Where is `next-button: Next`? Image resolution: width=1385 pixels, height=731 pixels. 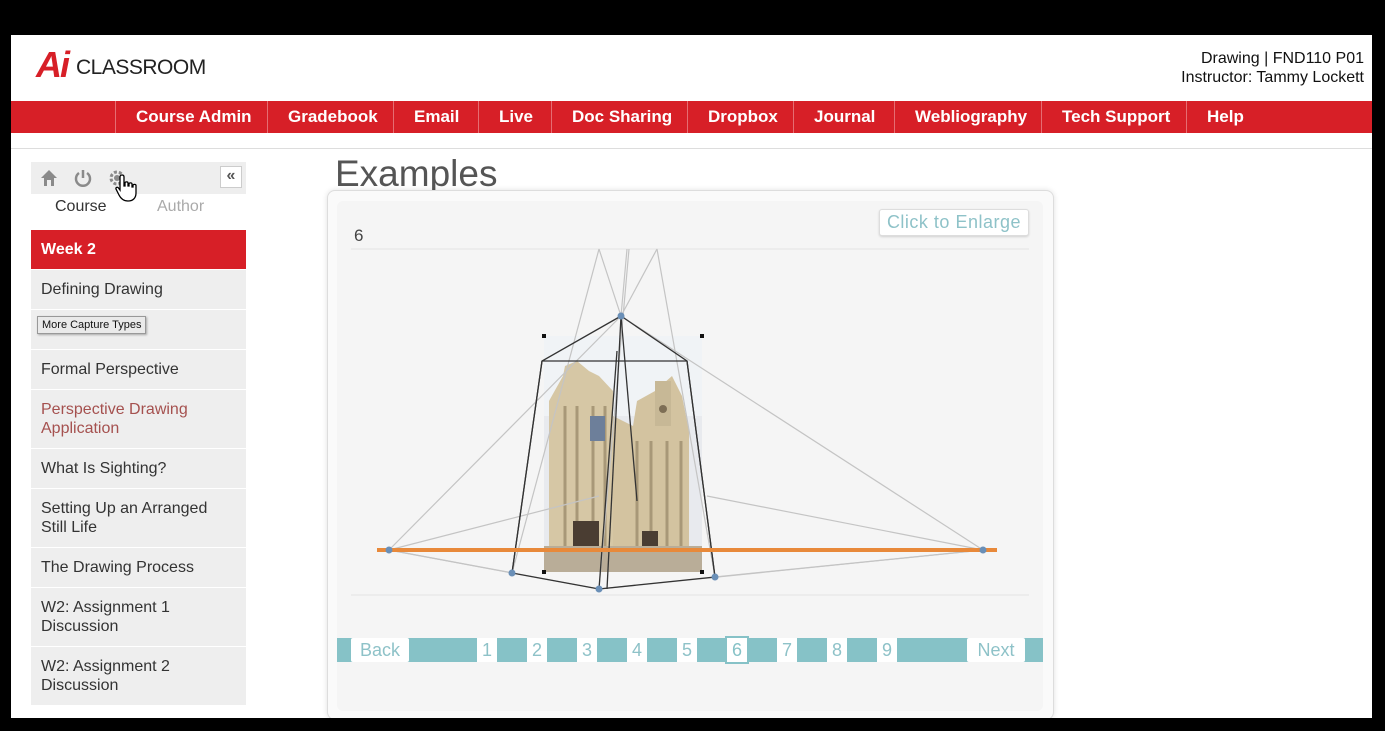 next-button: Next is located at coordinates (996, 650).